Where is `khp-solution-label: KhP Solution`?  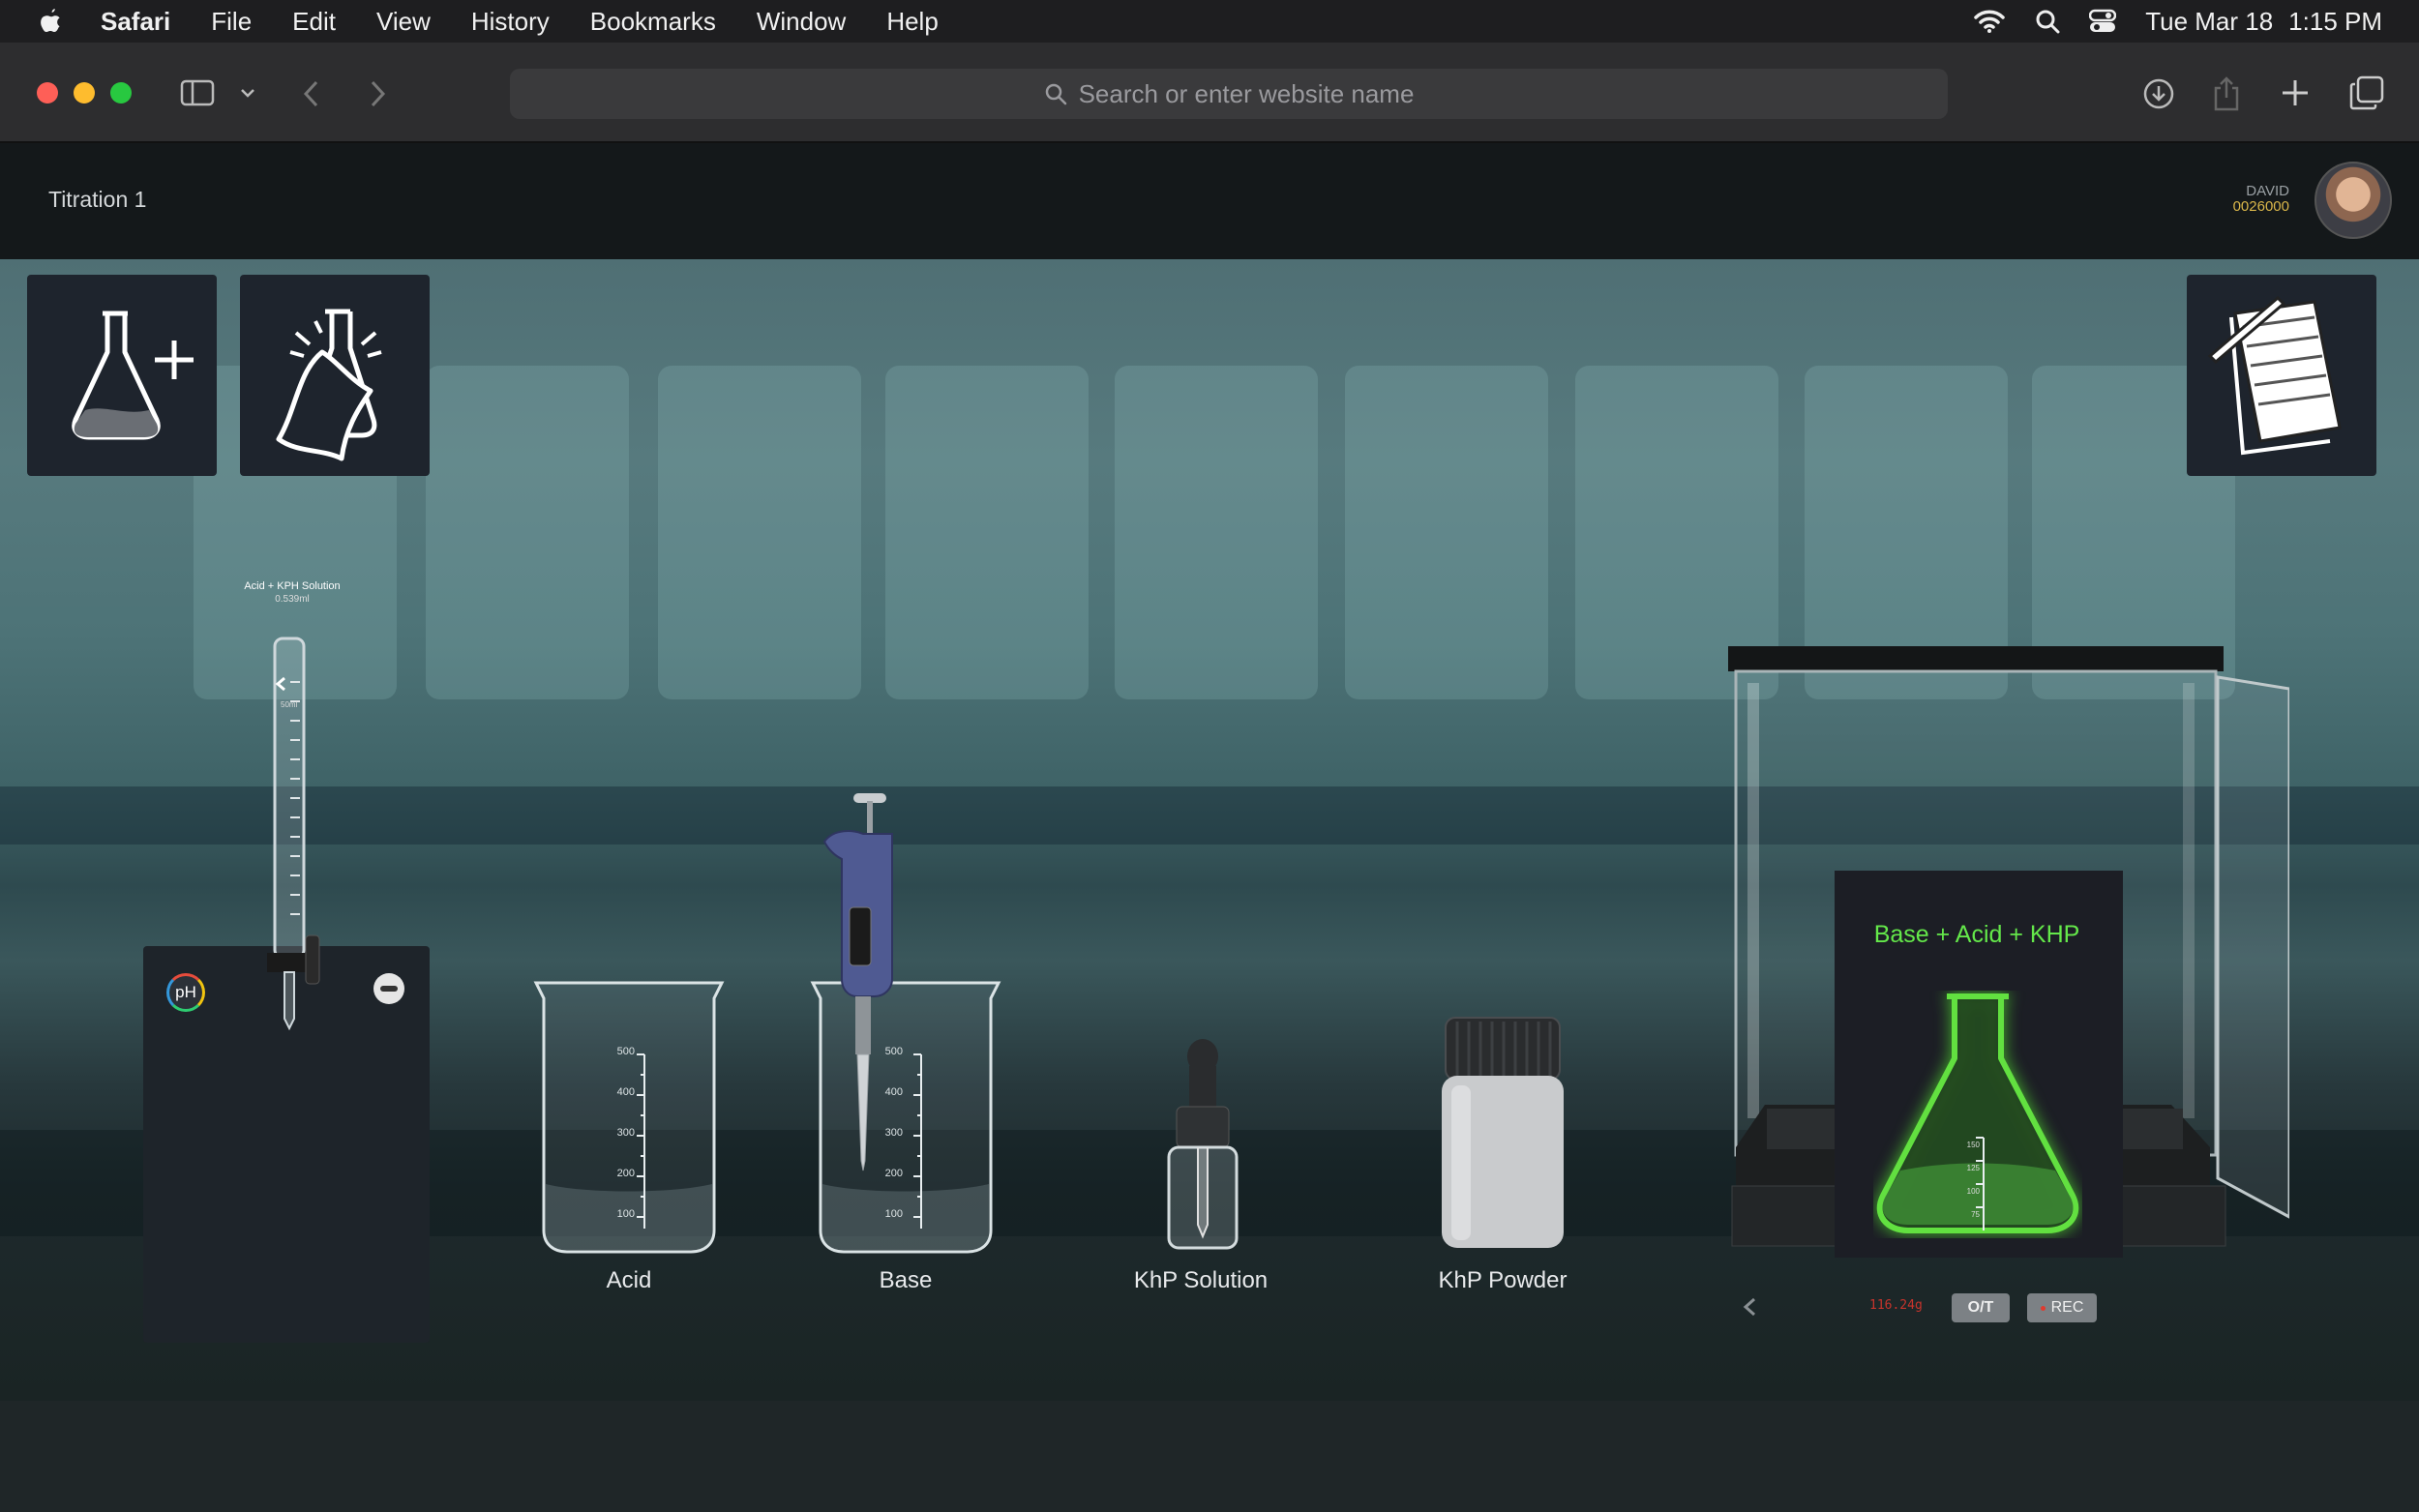 khp-solution-label: KhP Solution is located at coordinates (1201, 1280).